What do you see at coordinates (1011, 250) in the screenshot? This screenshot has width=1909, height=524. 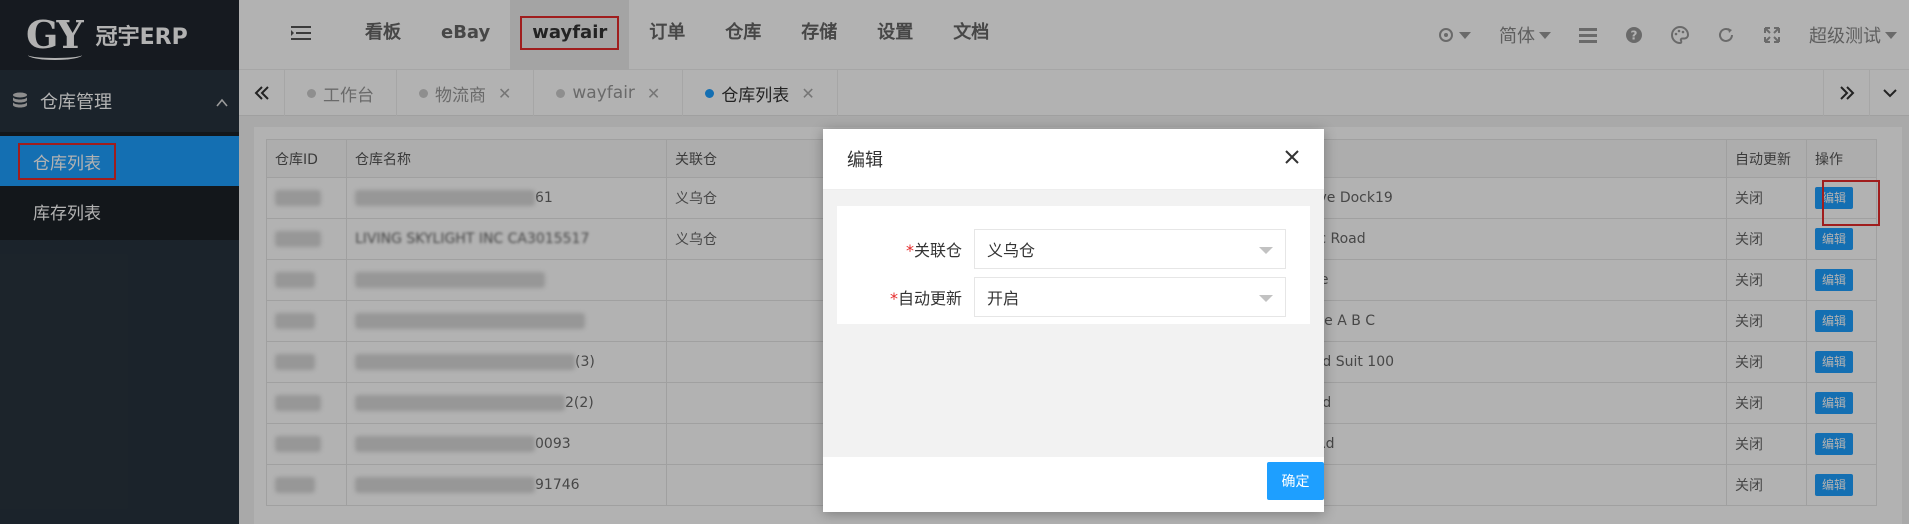 I see `select-value: 义乌仓` at bounding box center [1011, 250].